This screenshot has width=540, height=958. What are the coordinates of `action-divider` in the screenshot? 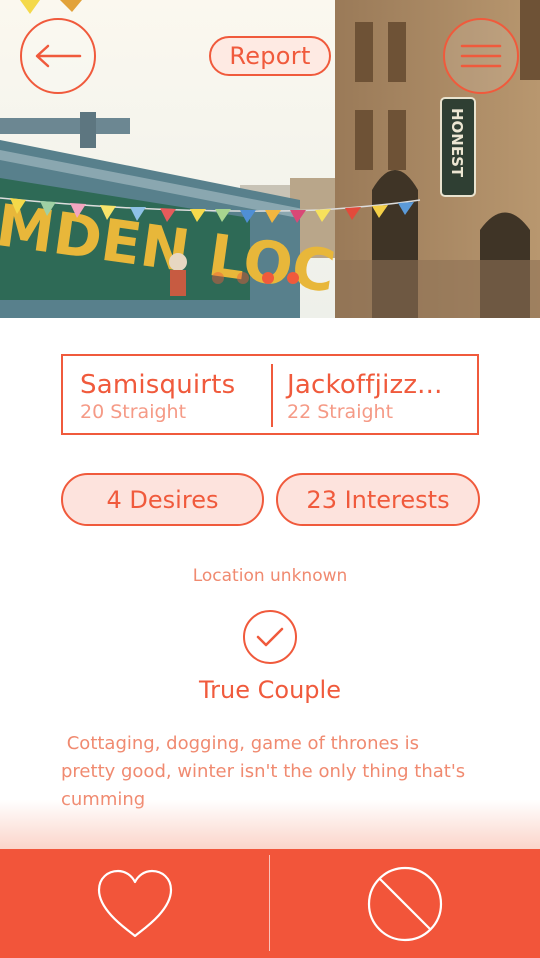 It's located at (269, 903).